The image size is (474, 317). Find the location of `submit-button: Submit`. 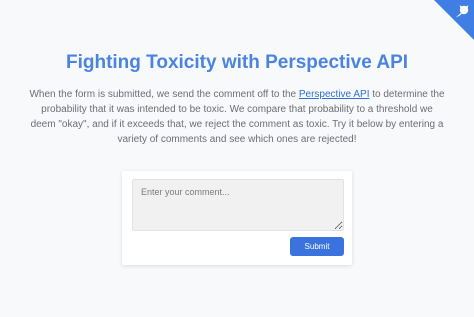

submit-button: Submit is located at coordinates (317, 246).